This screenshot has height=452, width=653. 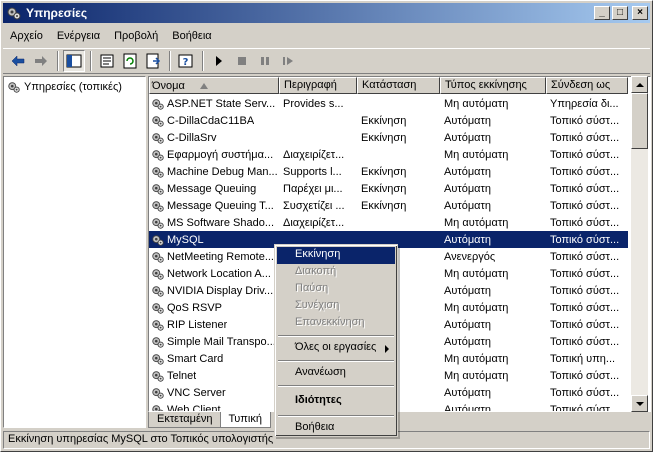 I want to click on scroll-thumb, so click(x=639, y=121).